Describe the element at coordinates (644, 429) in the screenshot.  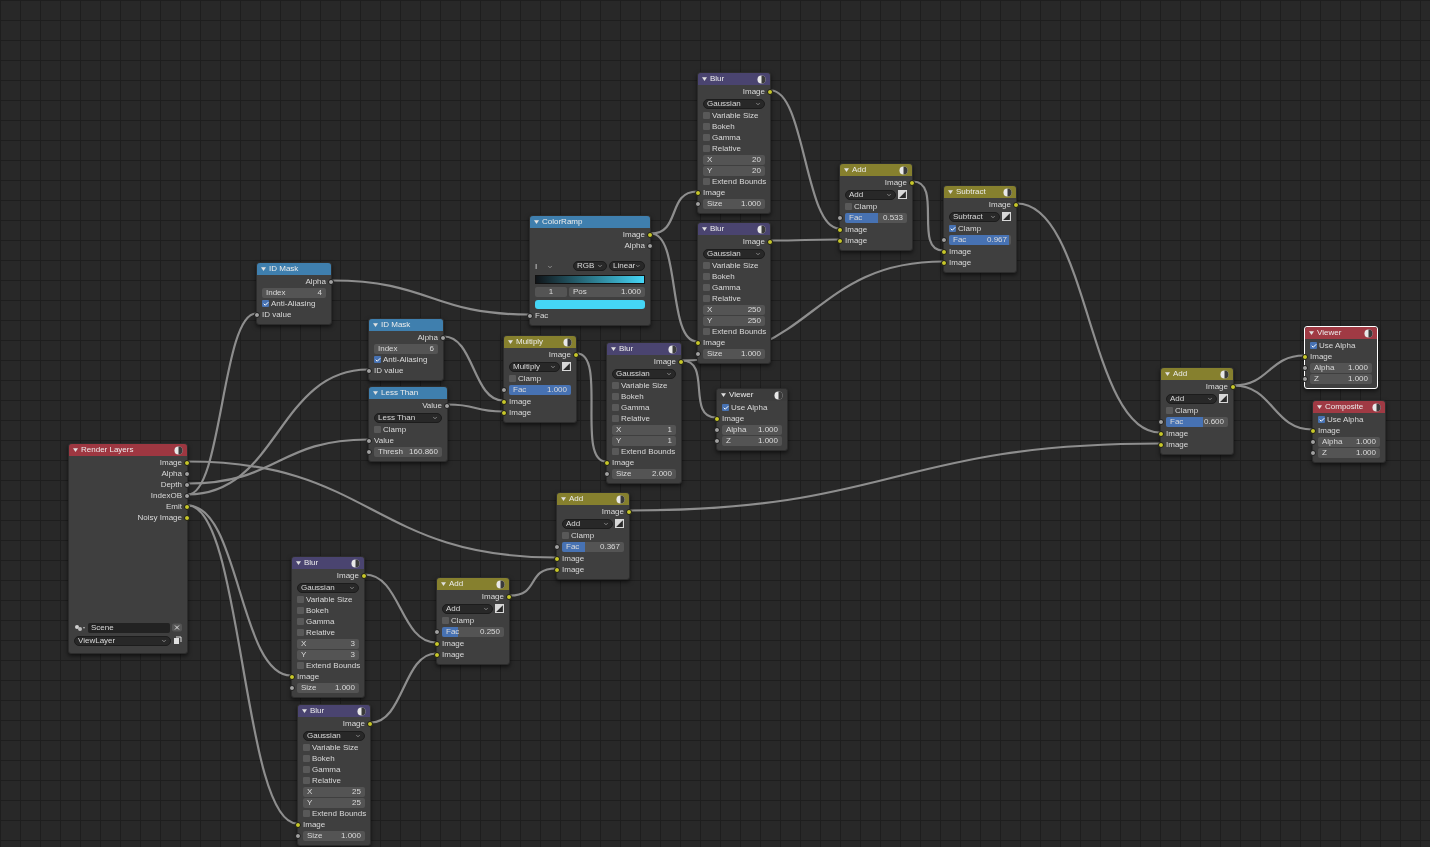
I see `number-field: X 1` at that location.